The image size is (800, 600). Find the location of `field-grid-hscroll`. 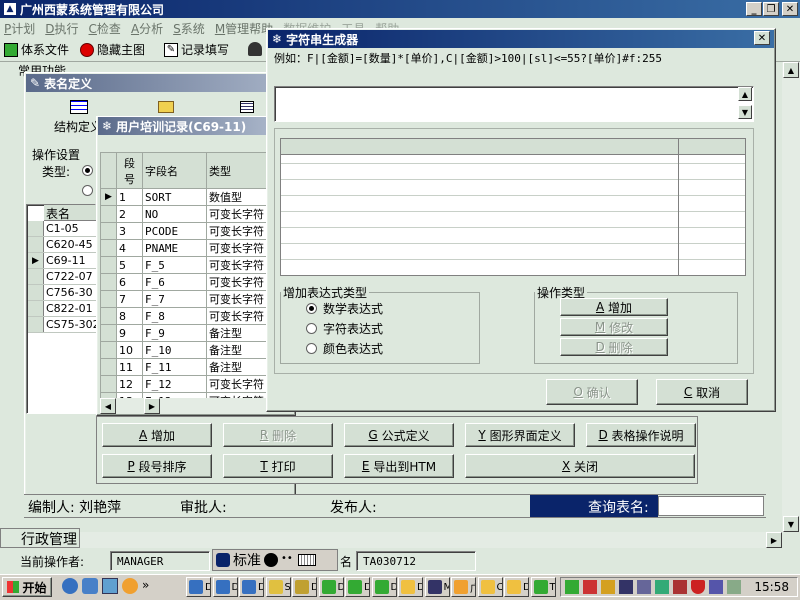

field-grid-hscroll is located at coordinates (184, 406).